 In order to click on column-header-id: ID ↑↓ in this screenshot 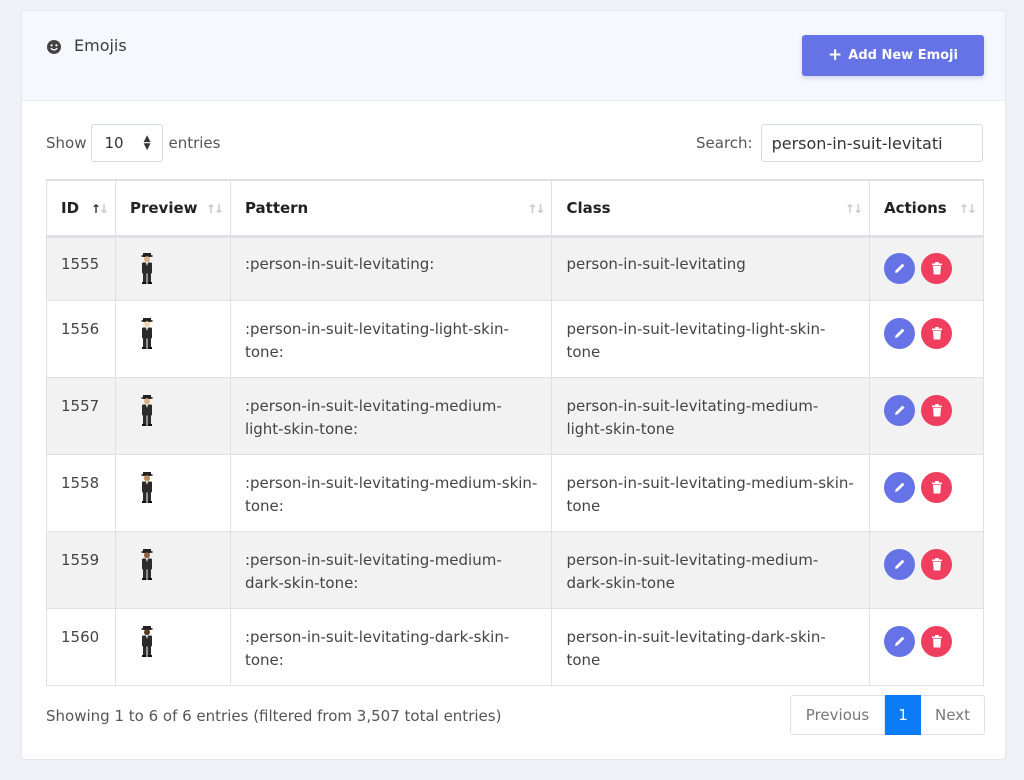, I will do `click(81, 208)`.